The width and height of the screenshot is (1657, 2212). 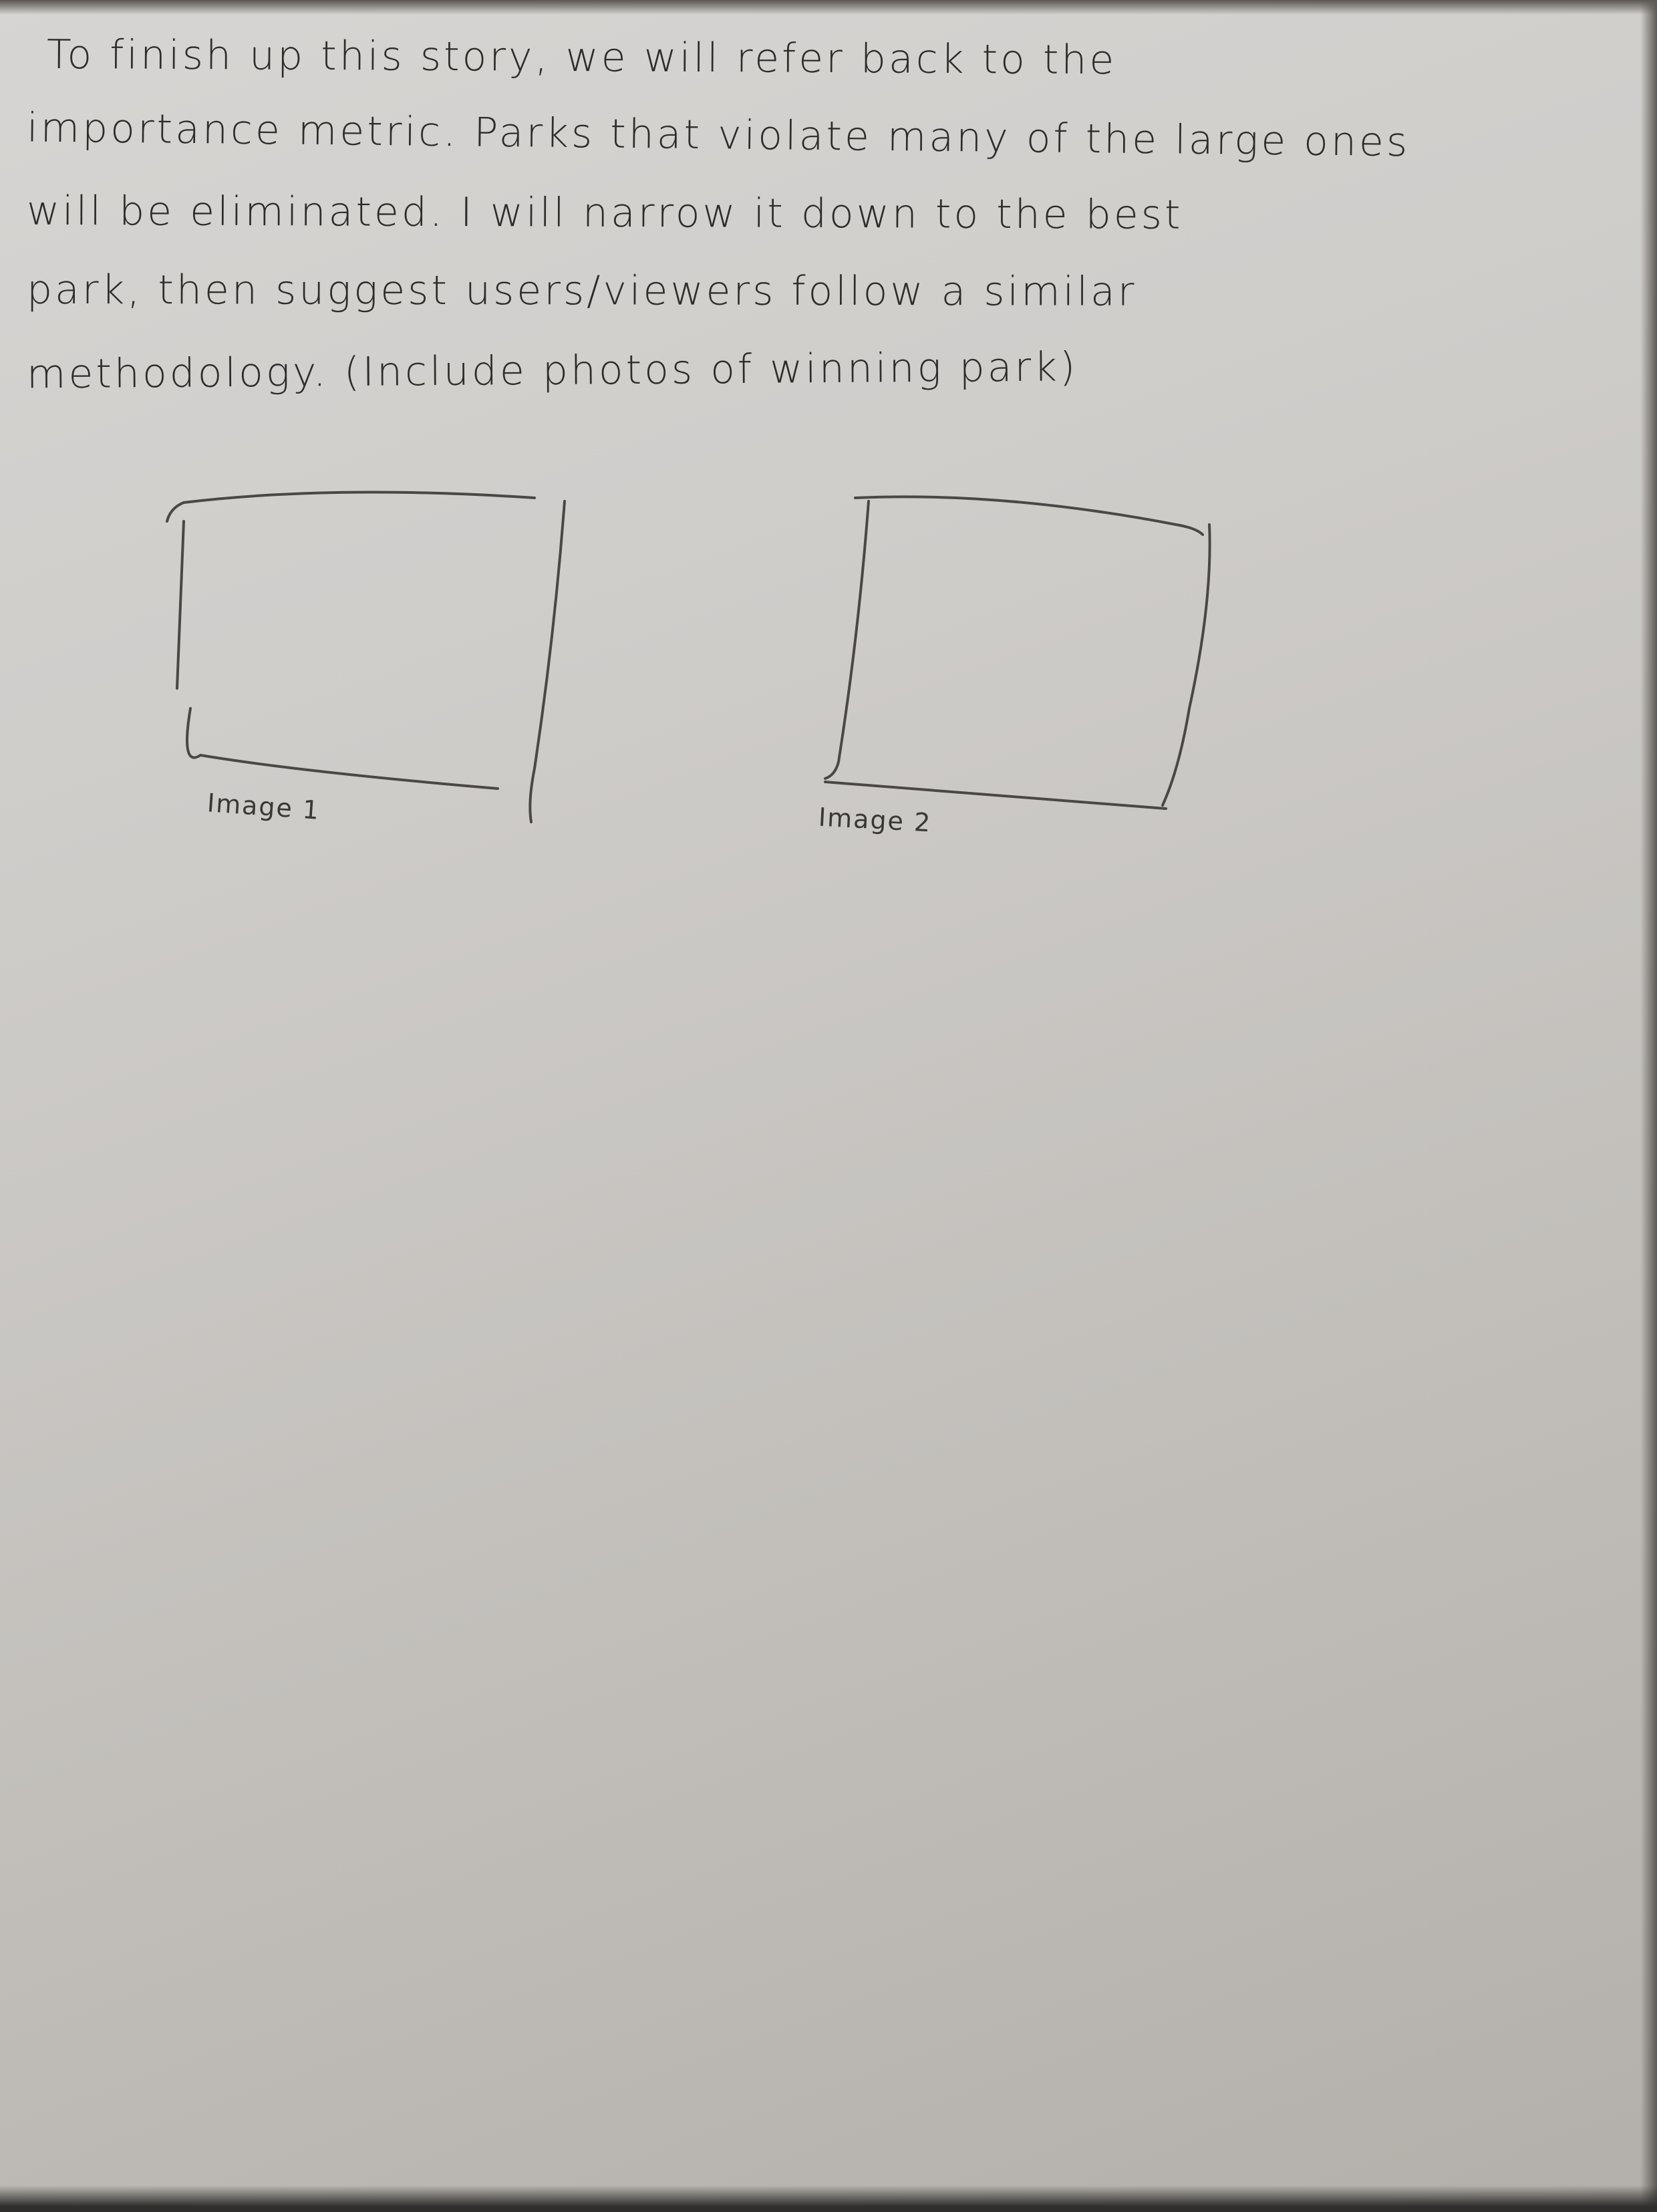 What do you see at coordinates (366, 657) in the screenshot?
I see `image-1-placeholder-frame` at bounding box center [366, 657].